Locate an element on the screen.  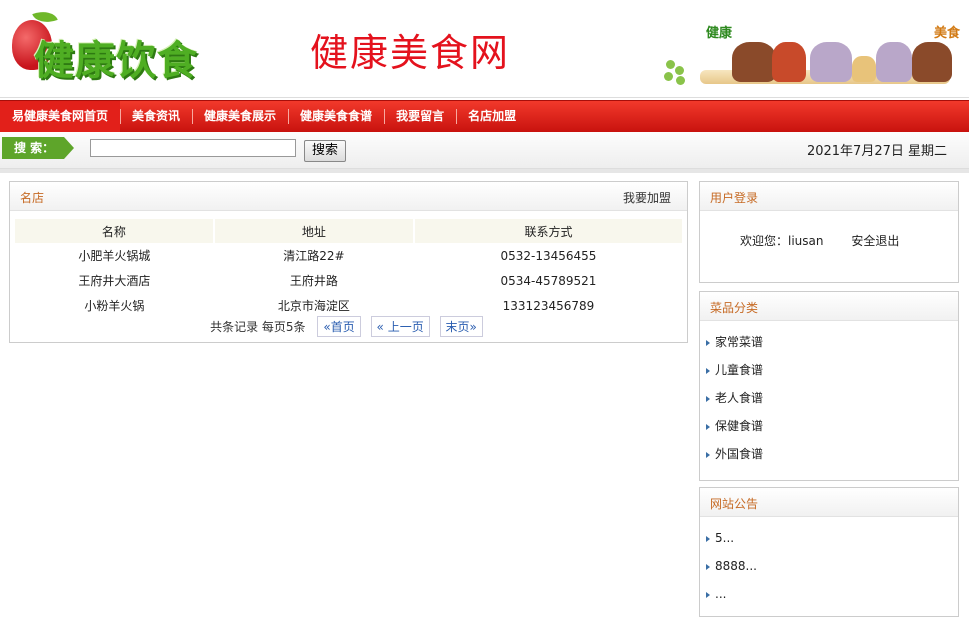
site-title: 健康美食网 is located at coordinates (410, 53).